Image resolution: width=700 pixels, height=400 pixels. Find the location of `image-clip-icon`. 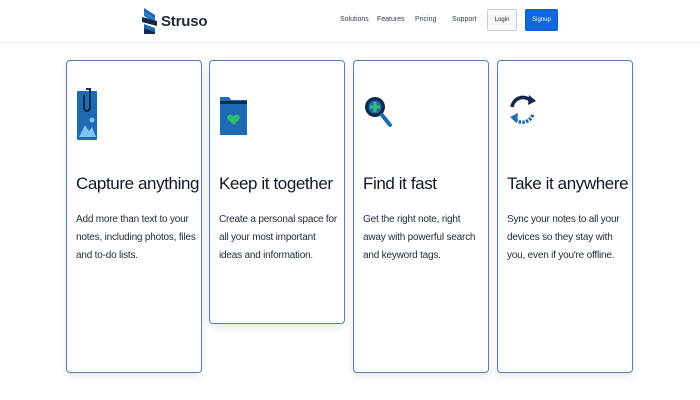

image-clip-icon is located at coordinates (92, 114).